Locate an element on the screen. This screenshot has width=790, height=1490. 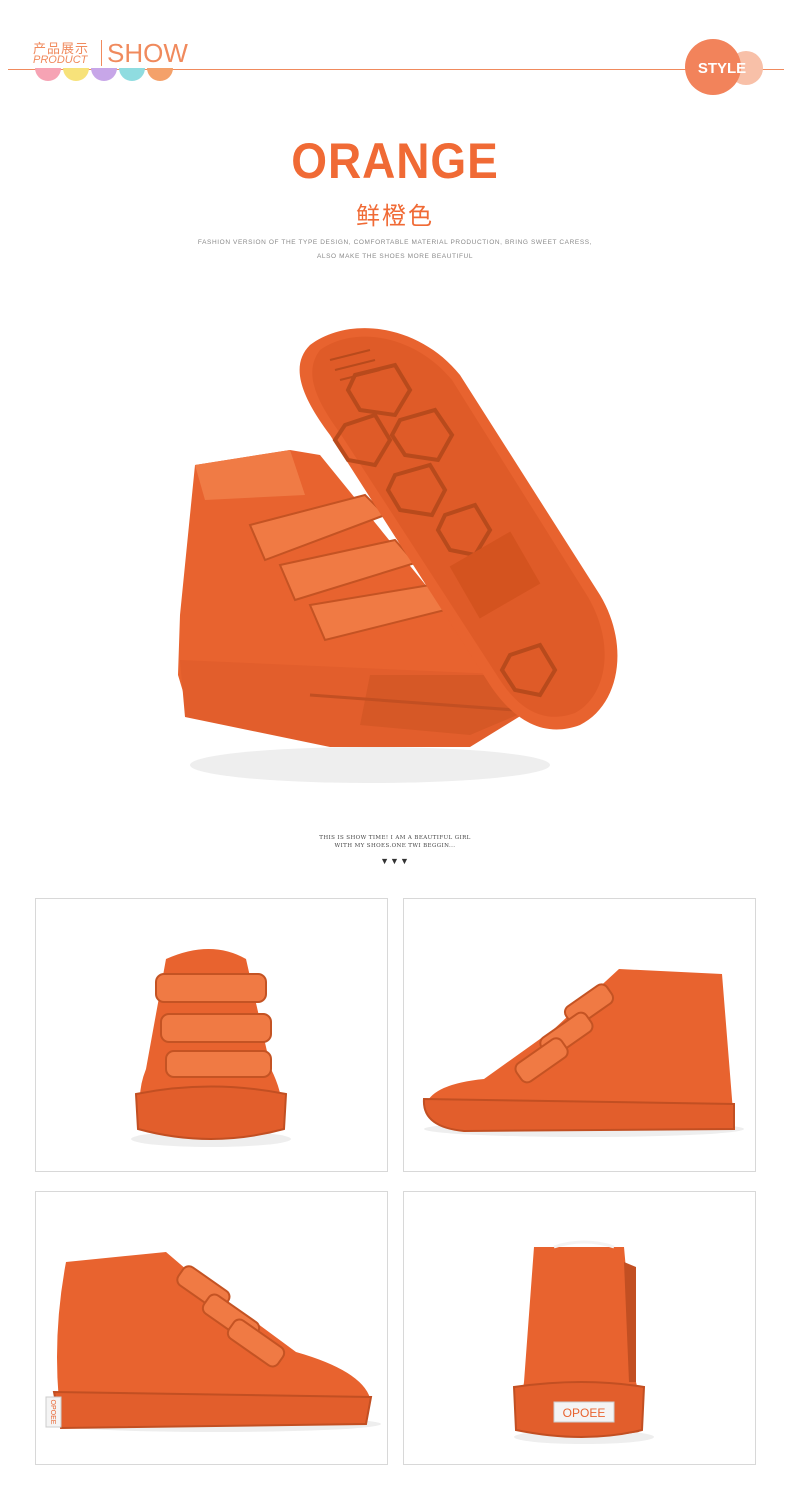
side-view-shoe-image is located at coordinates (583, 1053).